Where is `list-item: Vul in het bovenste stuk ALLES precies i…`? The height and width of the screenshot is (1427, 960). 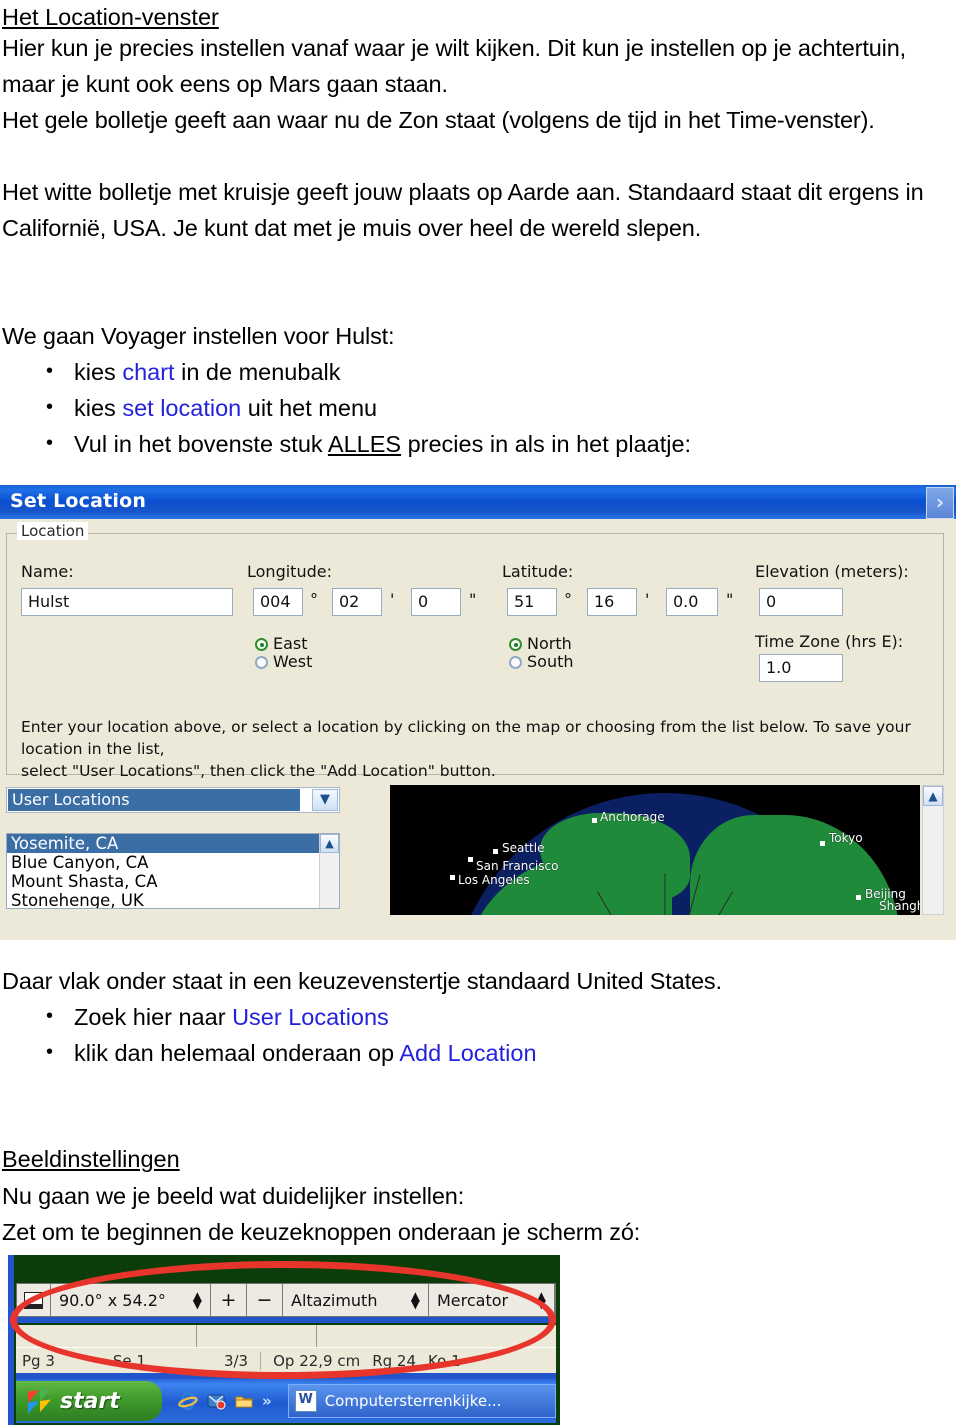 list-item: Vul in het bovenste stuk ALLES precies i… is located at coordinates (478, 443).